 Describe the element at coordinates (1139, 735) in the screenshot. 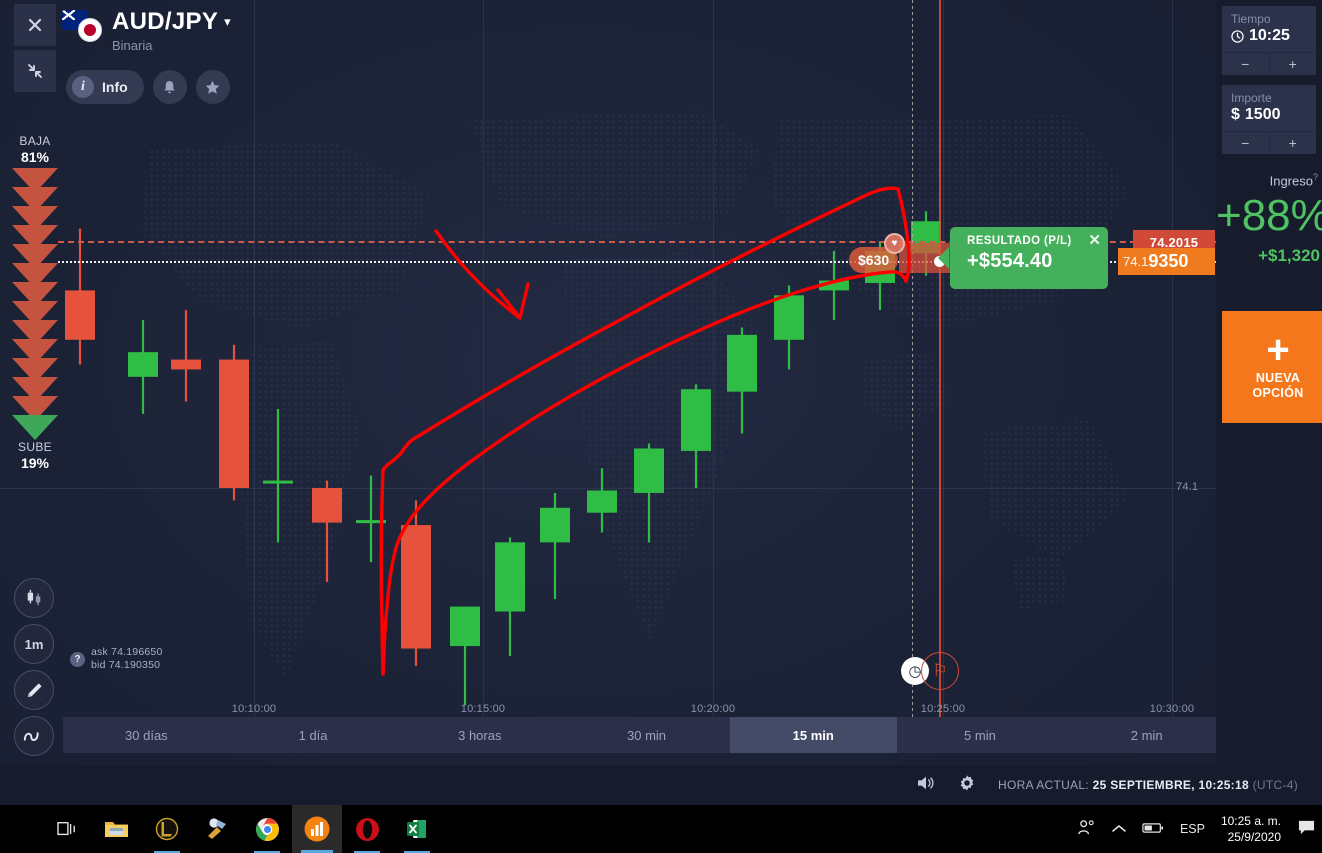

I see `timeframe-option: 2 min` at that location.